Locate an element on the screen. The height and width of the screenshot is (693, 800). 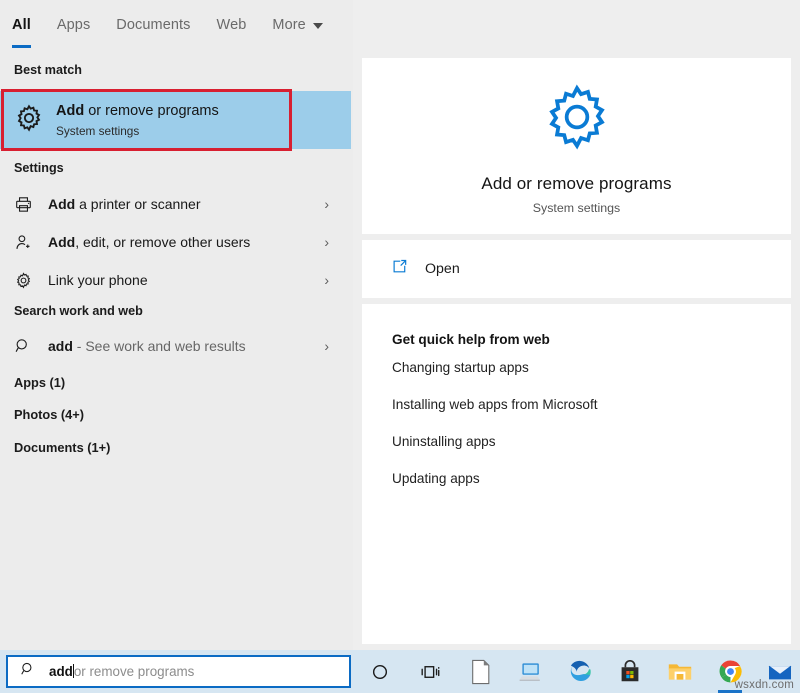
taskbar-buttons is located at coordinates (580, 673).